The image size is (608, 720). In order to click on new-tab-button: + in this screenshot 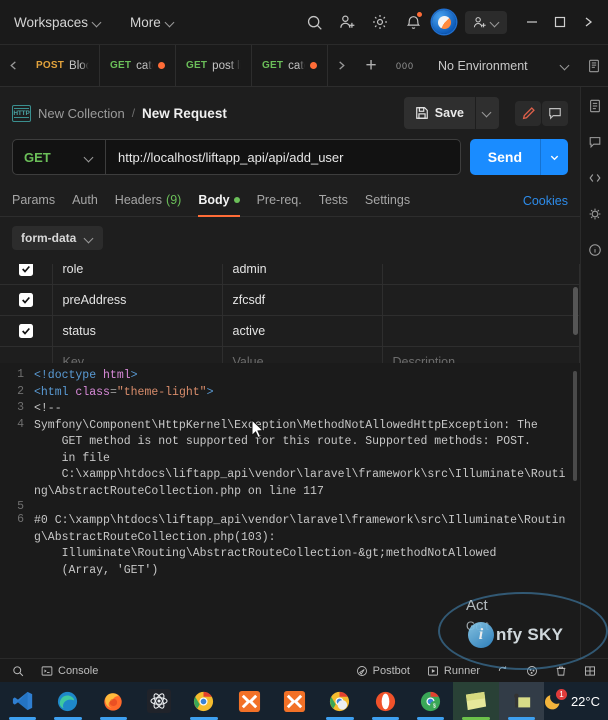, I will do `click(371, 65)`.